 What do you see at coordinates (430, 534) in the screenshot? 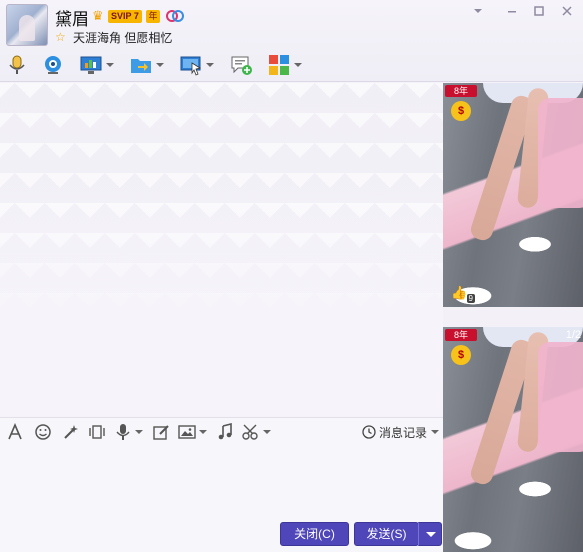
I see `send-options-dropdown` at bounding box center [430, 534].